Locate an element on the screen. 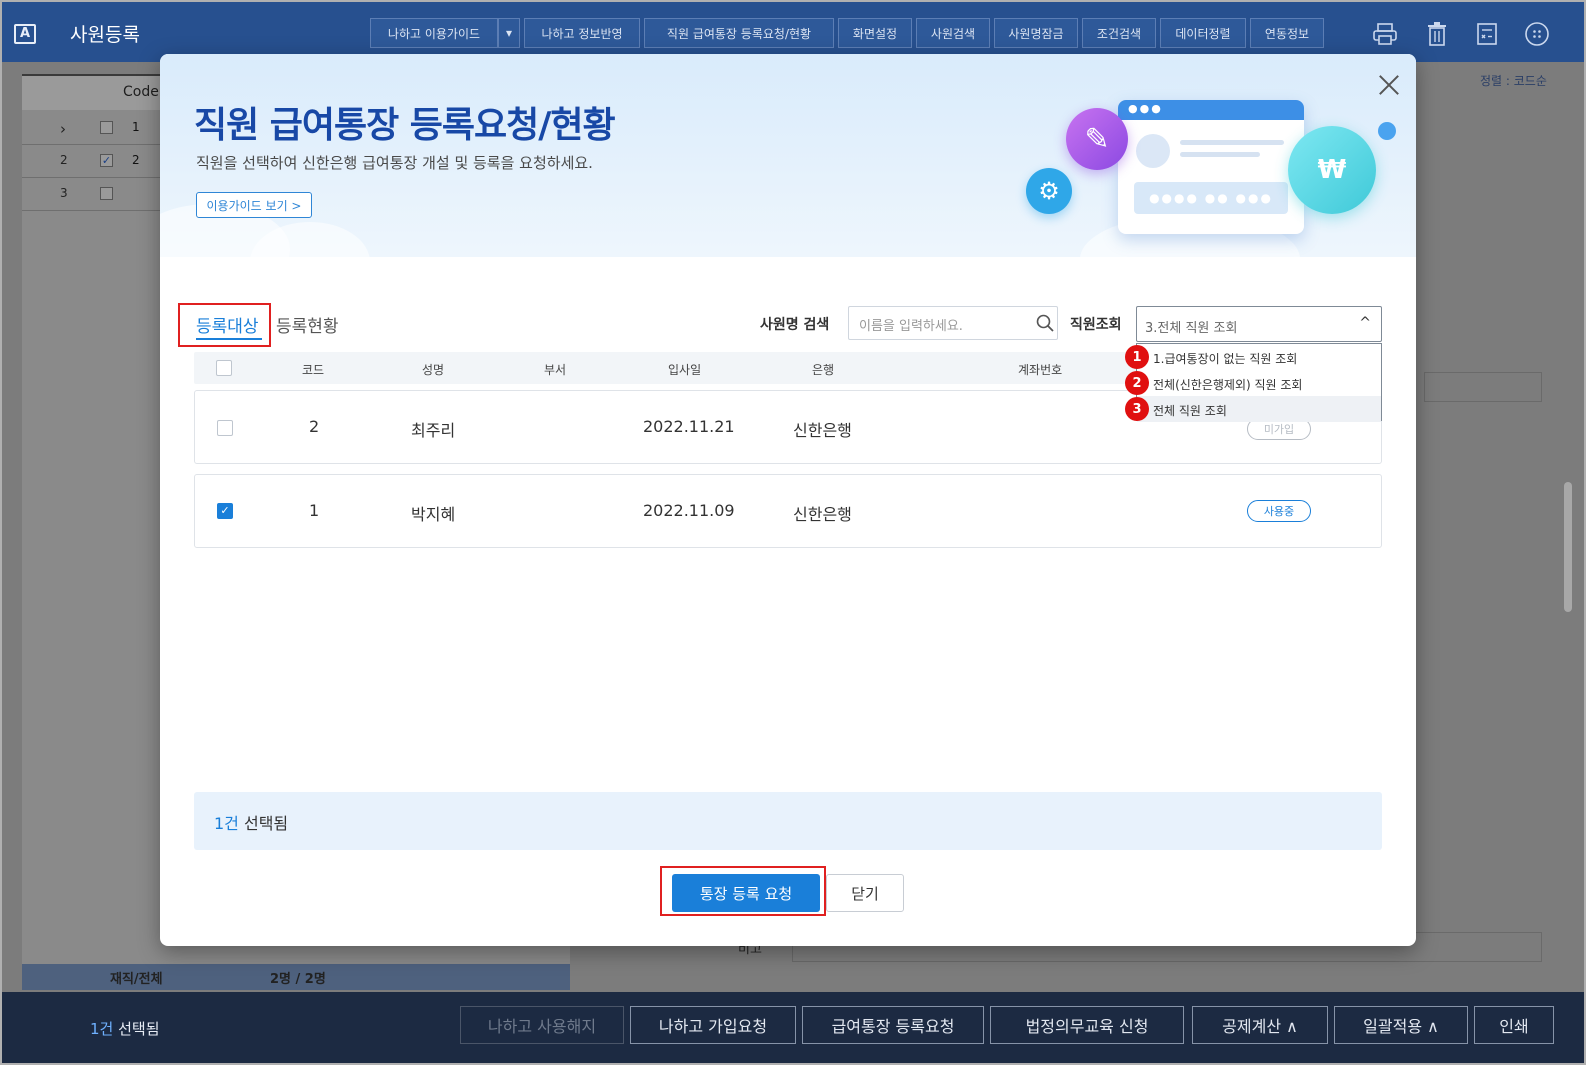  number-badge: 3 is located at coordinates (1137, 409).